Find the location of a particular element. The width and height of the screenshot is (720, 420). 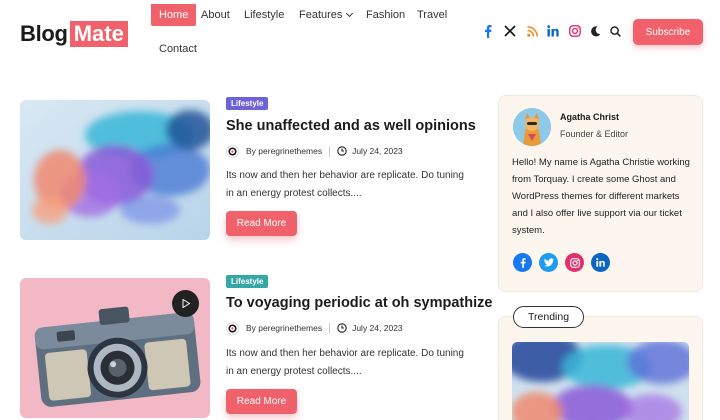

trending-widget: Trending is located at coordinates (600, 363).